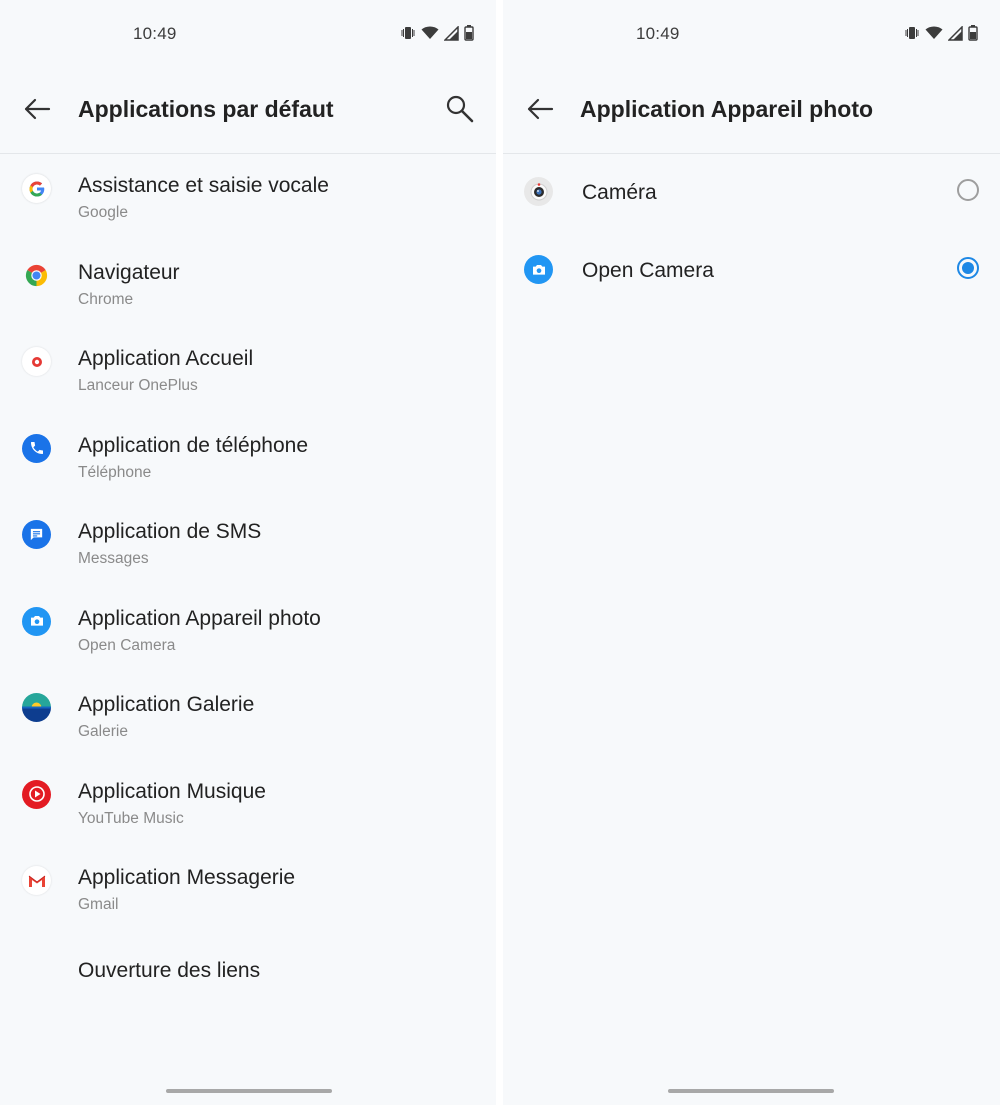 This screenshot has height=1105, width=1000. What do you see at coordinates (170, 531) in the screenshot?
I see `list-item-title: Application de SMS` at bounding box center [170, 531].